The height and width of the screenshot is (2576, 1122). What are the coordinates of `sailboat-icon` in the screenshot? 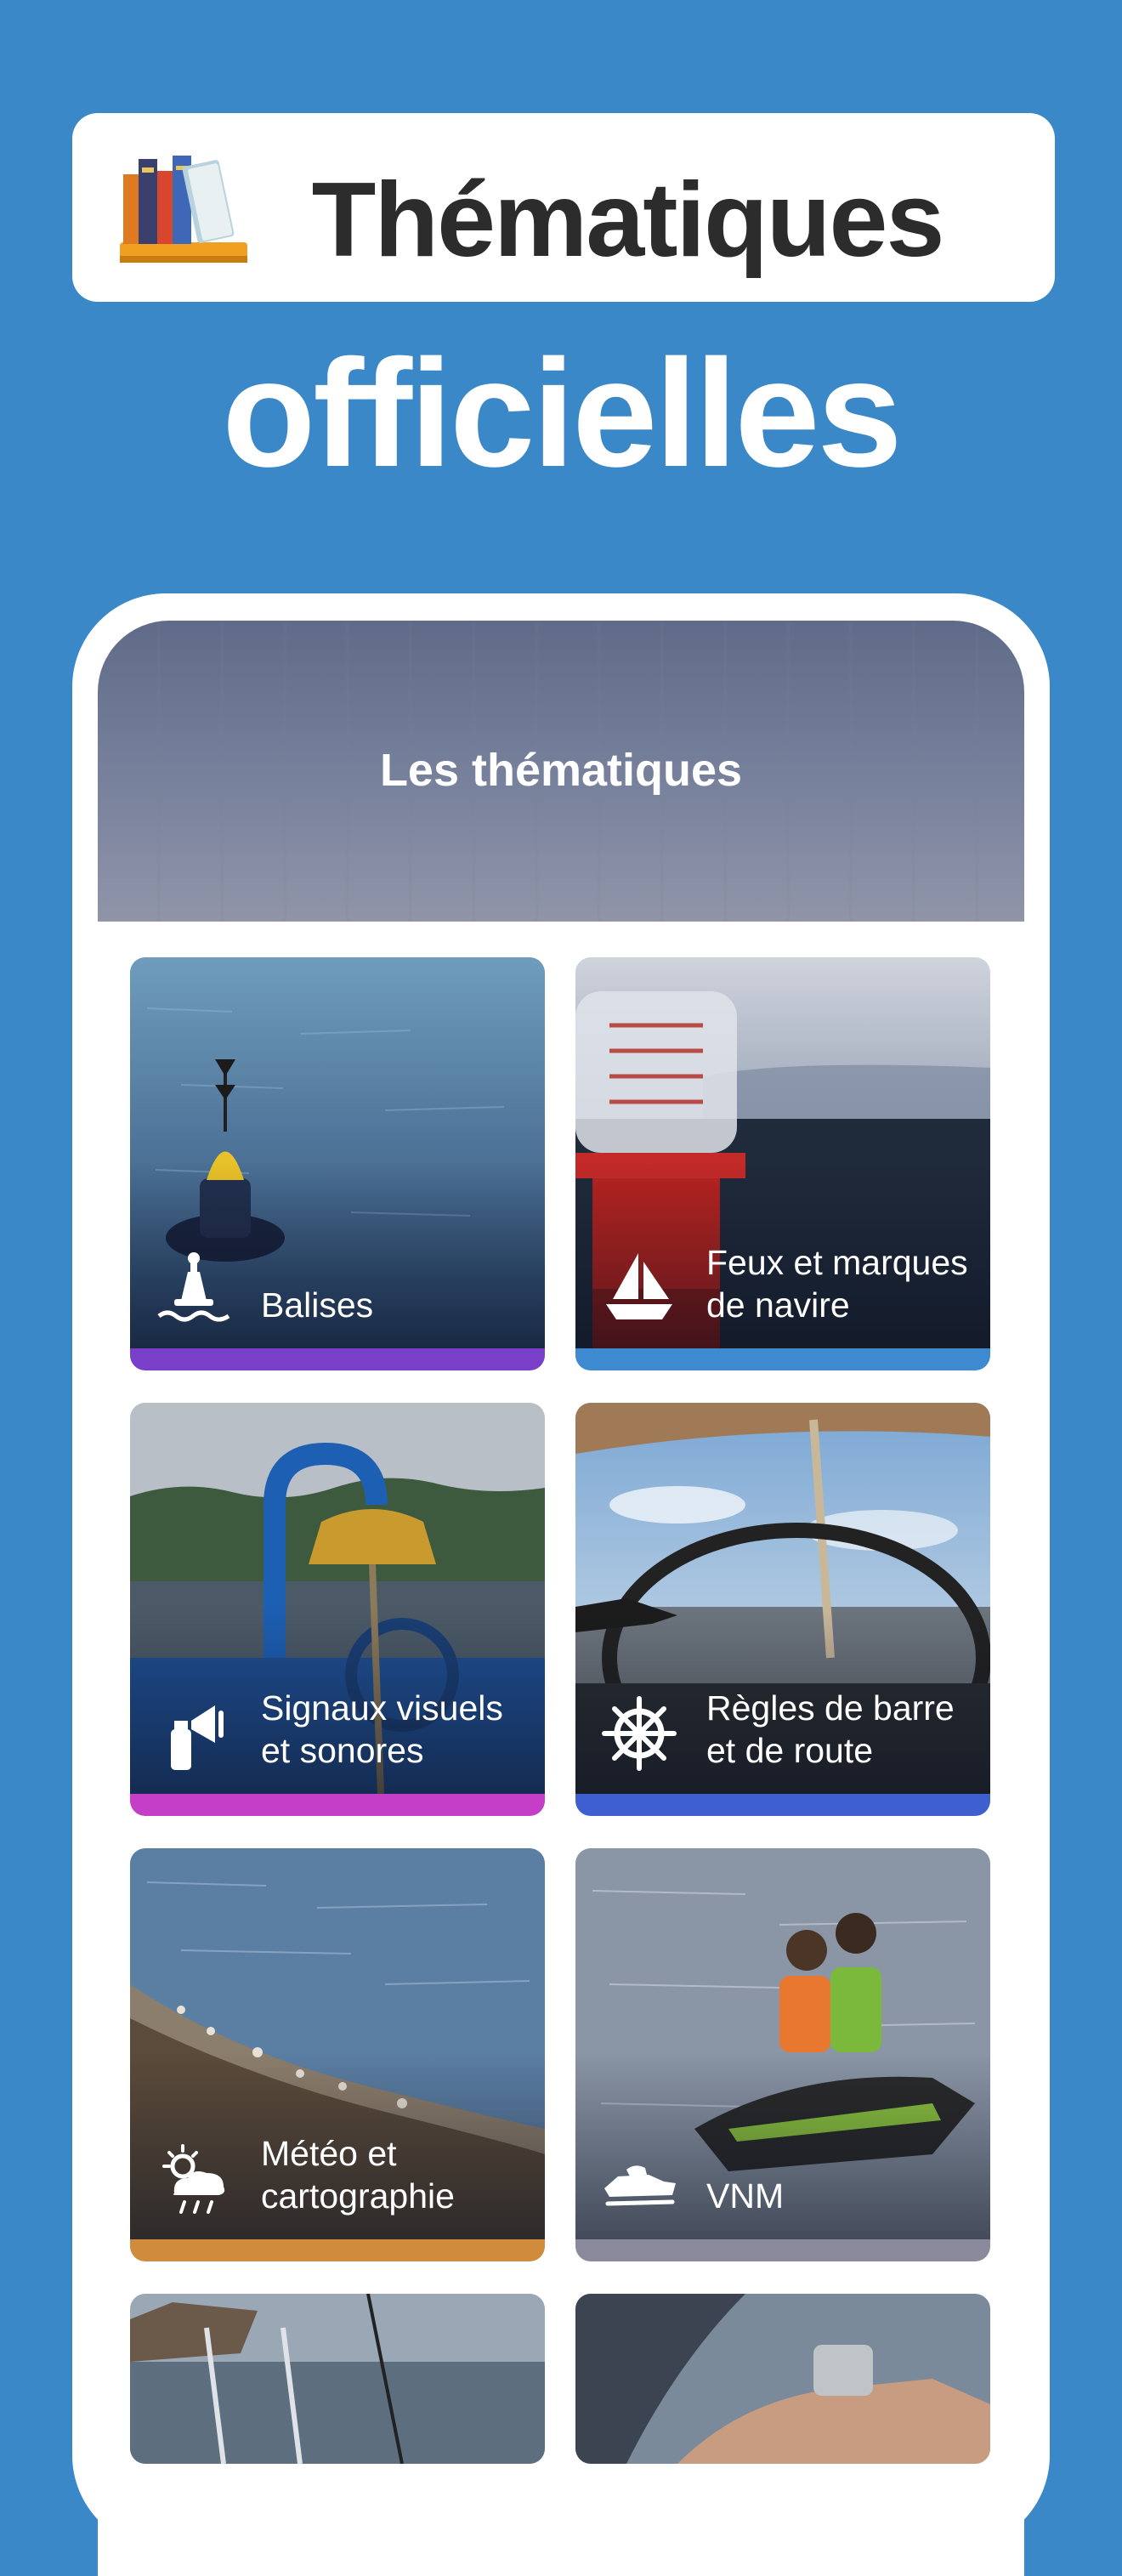 It's located at (639, 1286).